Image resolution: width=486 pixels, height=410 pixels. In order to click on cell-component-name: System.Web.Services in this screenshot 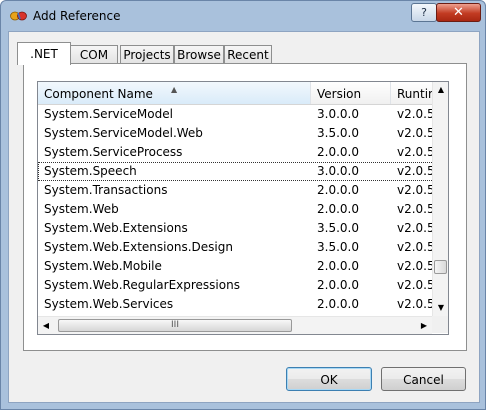, I will do `click(109, 304)`.